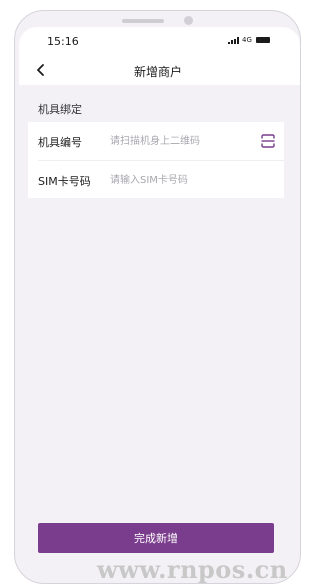 This screenshot has height=587, width=320. Describe the element at coordinates (143, 21) in the screenshot. I see `speaker-grill` at that location.